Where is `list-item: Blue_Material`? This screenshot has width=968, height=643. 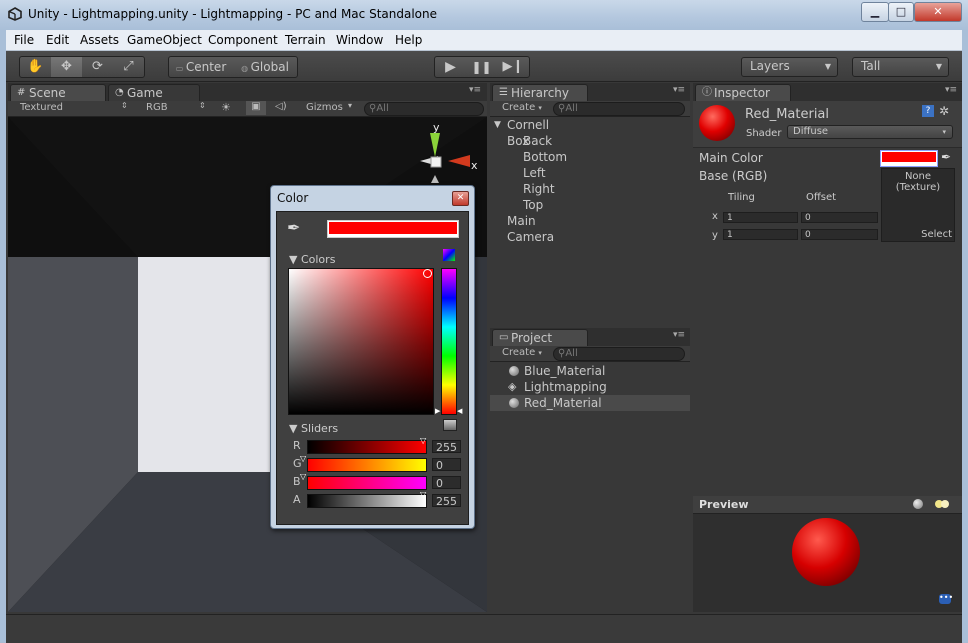
list-item: Blue_Material is located at coordinates (590, 371).